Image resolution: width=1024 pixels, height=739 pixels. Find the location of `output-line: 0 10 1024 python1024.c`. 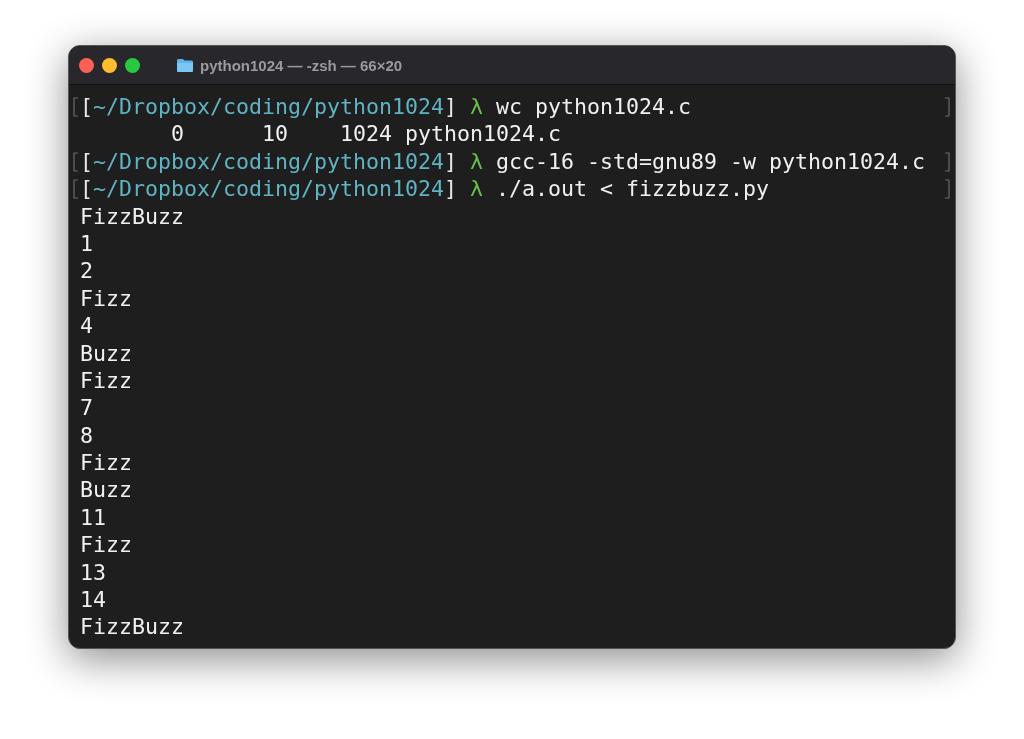

output-line: 0 10 1024 python1024.c is located at coordinates (366, 134).